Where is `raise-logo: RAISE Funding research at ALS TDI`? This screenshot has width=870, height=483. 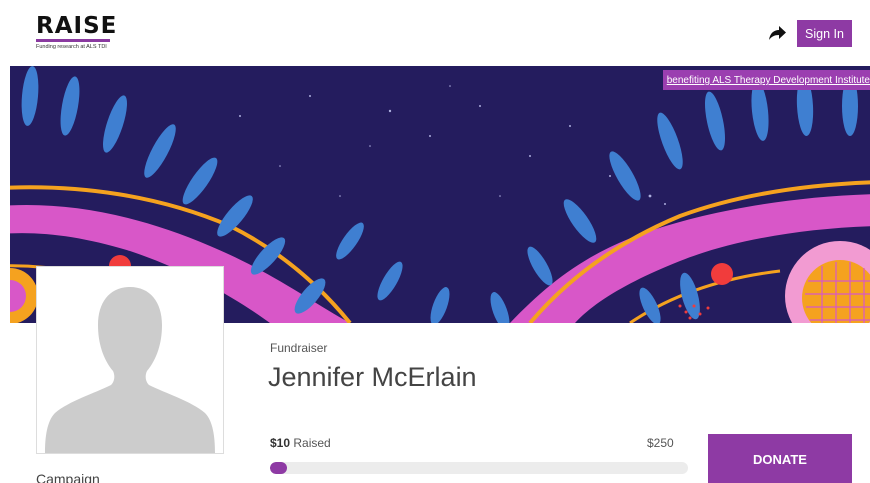
raise-logo: RAISE Funding research at ALS TDI is located at coordinates (76, 32).